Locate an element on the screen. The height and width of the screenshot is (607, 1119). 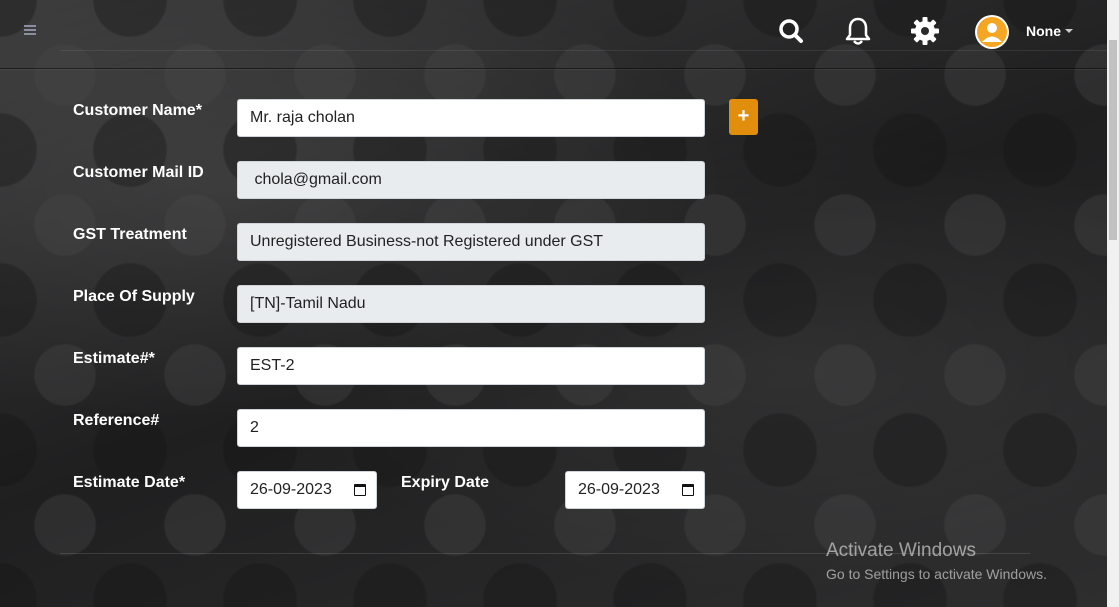
menu-toggle-icon is located at coordinates (30, 30).